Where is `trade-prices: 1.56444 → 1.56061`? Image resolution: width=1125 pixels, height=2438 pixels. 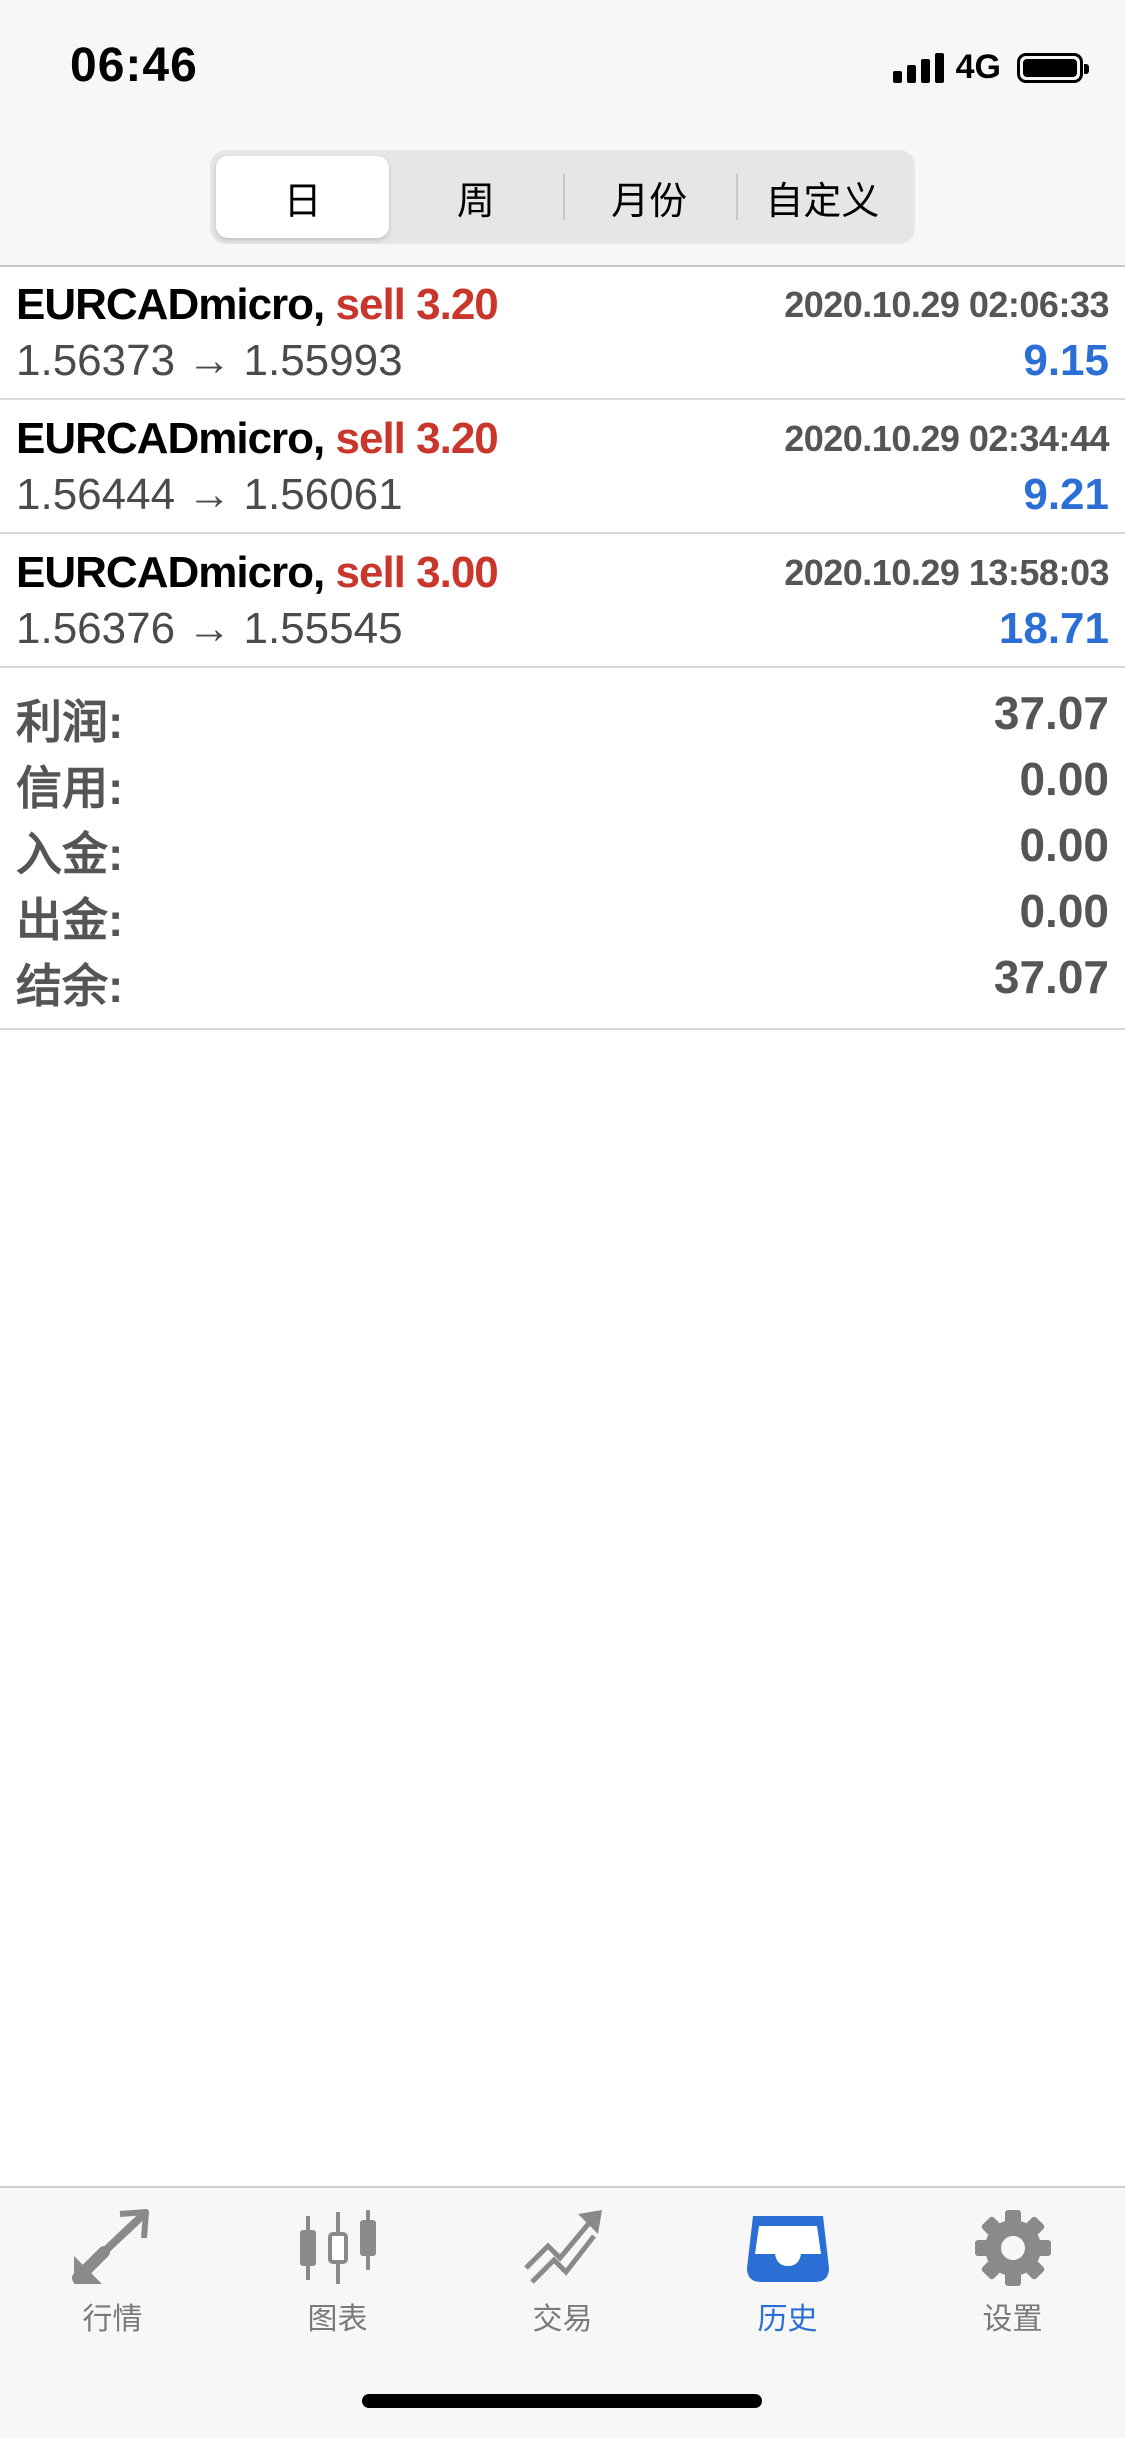
trade-prices: 1.56444 → 1.56061 is located at coordinates (209, 494).